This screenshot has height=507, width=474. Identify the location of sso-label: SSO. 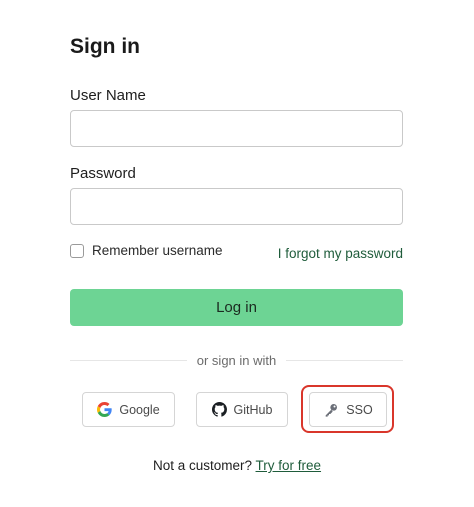
(359, 409).